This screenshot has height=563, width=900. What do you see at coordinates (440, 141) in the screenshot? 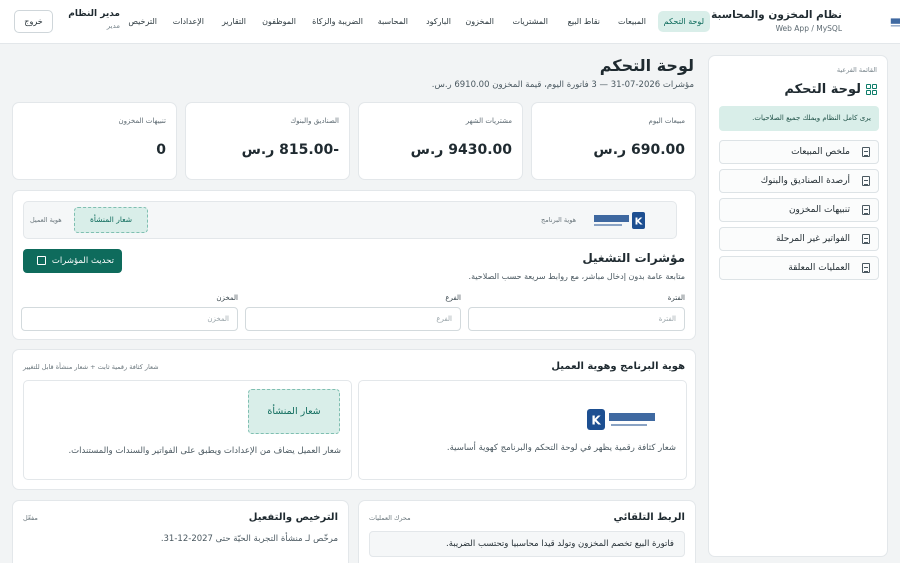
I see `stat-card-month-purchases: مشتريات الشهر 9430.00 ر.س` at bounding box center [440, 141].